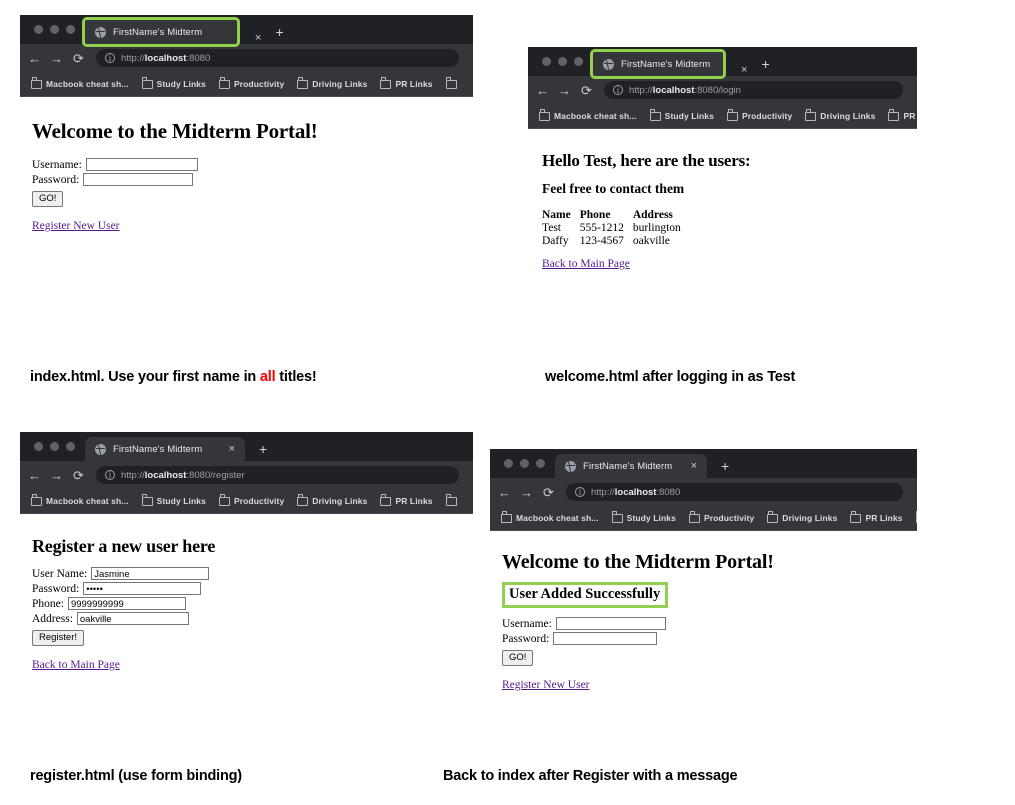 This screenshot has height=805, width=1015. I want to click on phone-input: 9999999999, so click(126, 603).